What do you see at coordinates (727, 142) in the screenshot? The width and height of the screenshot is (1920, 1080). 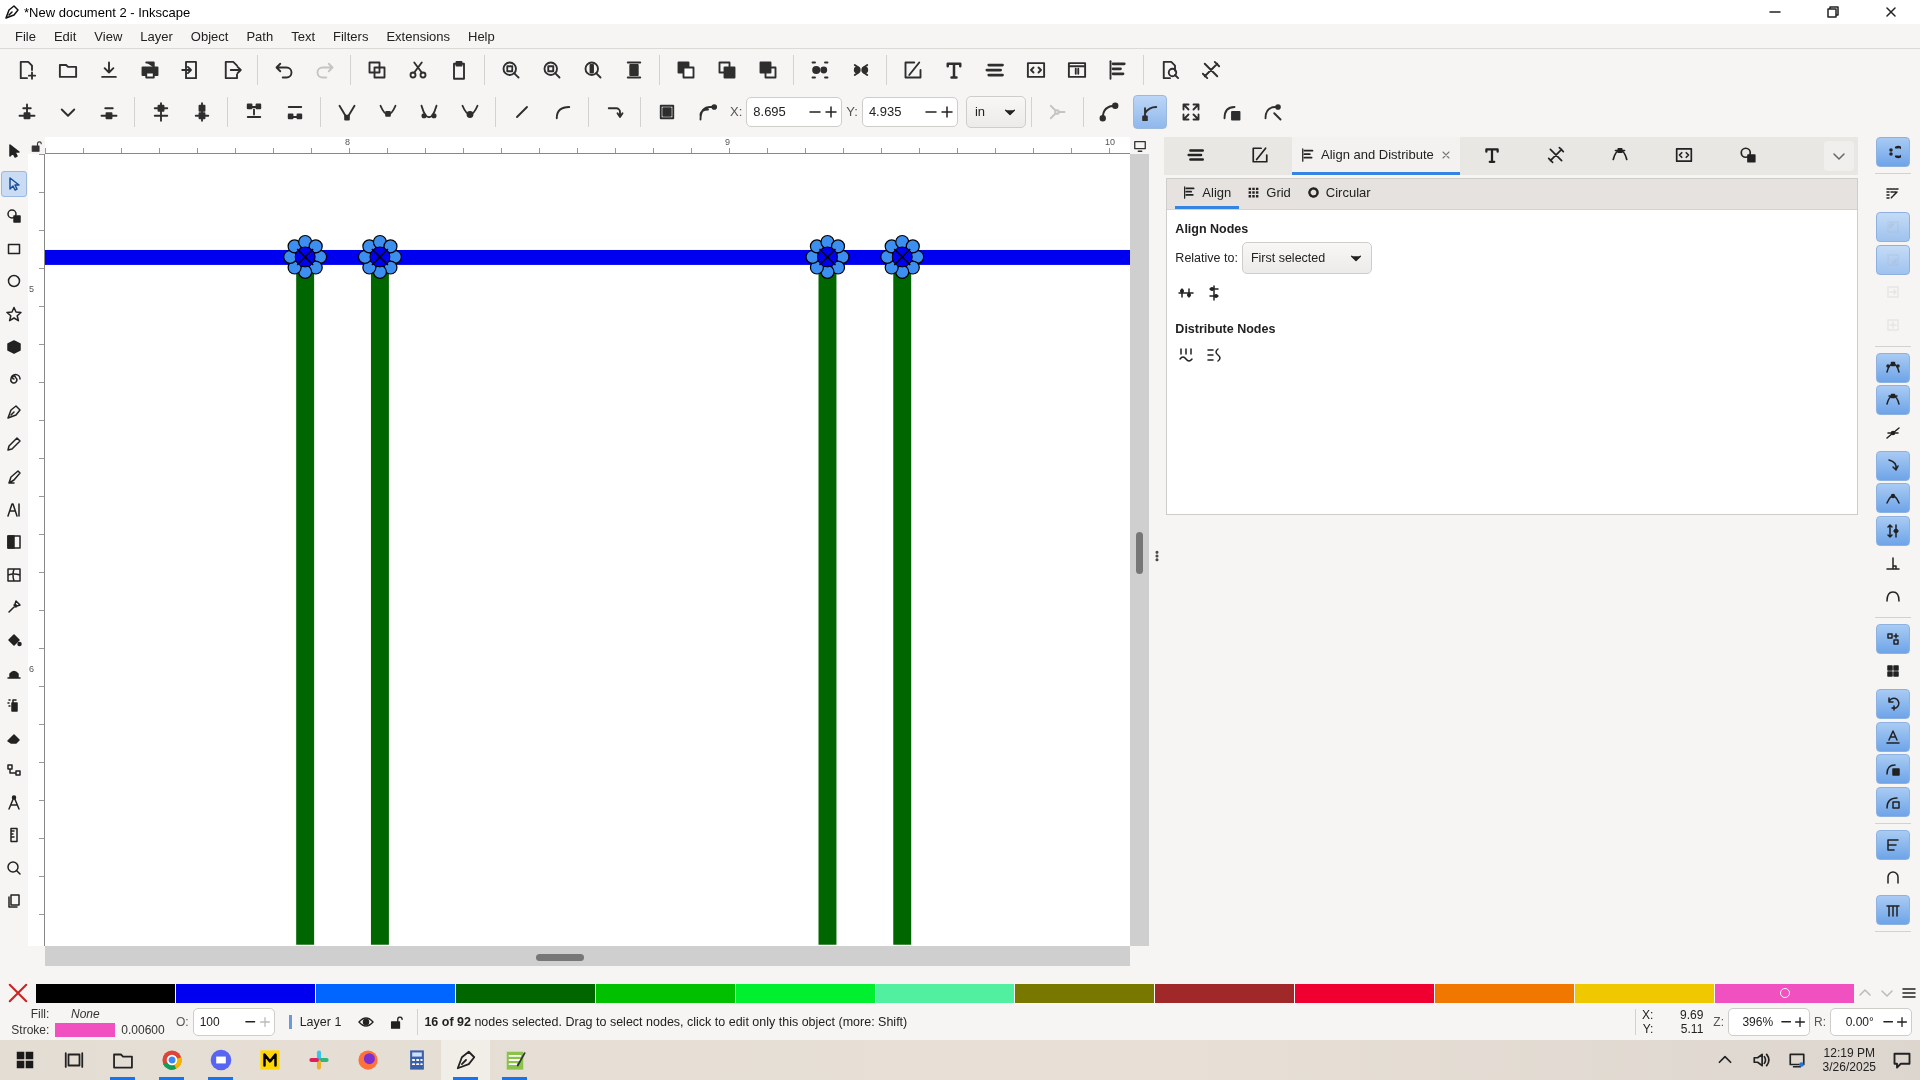 I see `ruler-label: 9` at bounding box center [727, 142].